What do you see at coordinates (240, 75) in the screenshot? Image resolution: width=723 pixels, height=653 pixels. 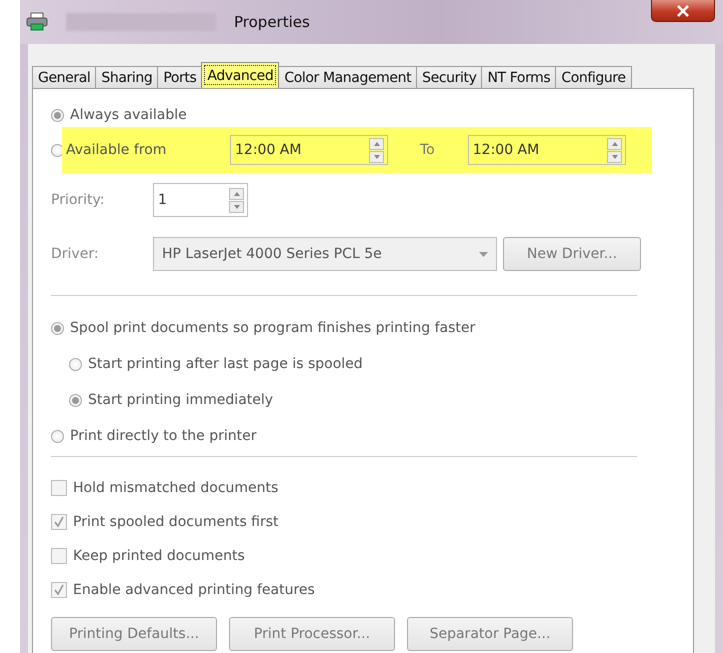 I see `tab: Advanced` at bounding box center [240, 75].